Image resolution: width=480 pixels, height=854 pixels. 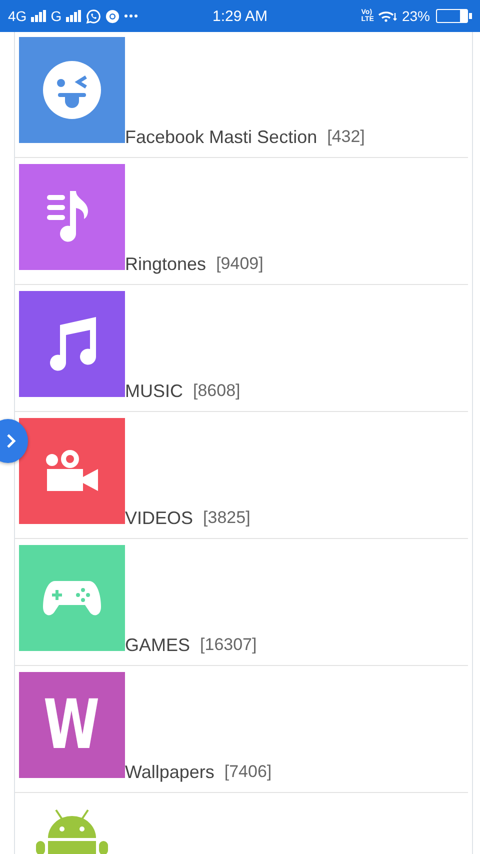 What do you see at coordinates (241, 348) in the screenshot?
I see `category-item: MUSIC [8608]` at bounding box center [241, 348].